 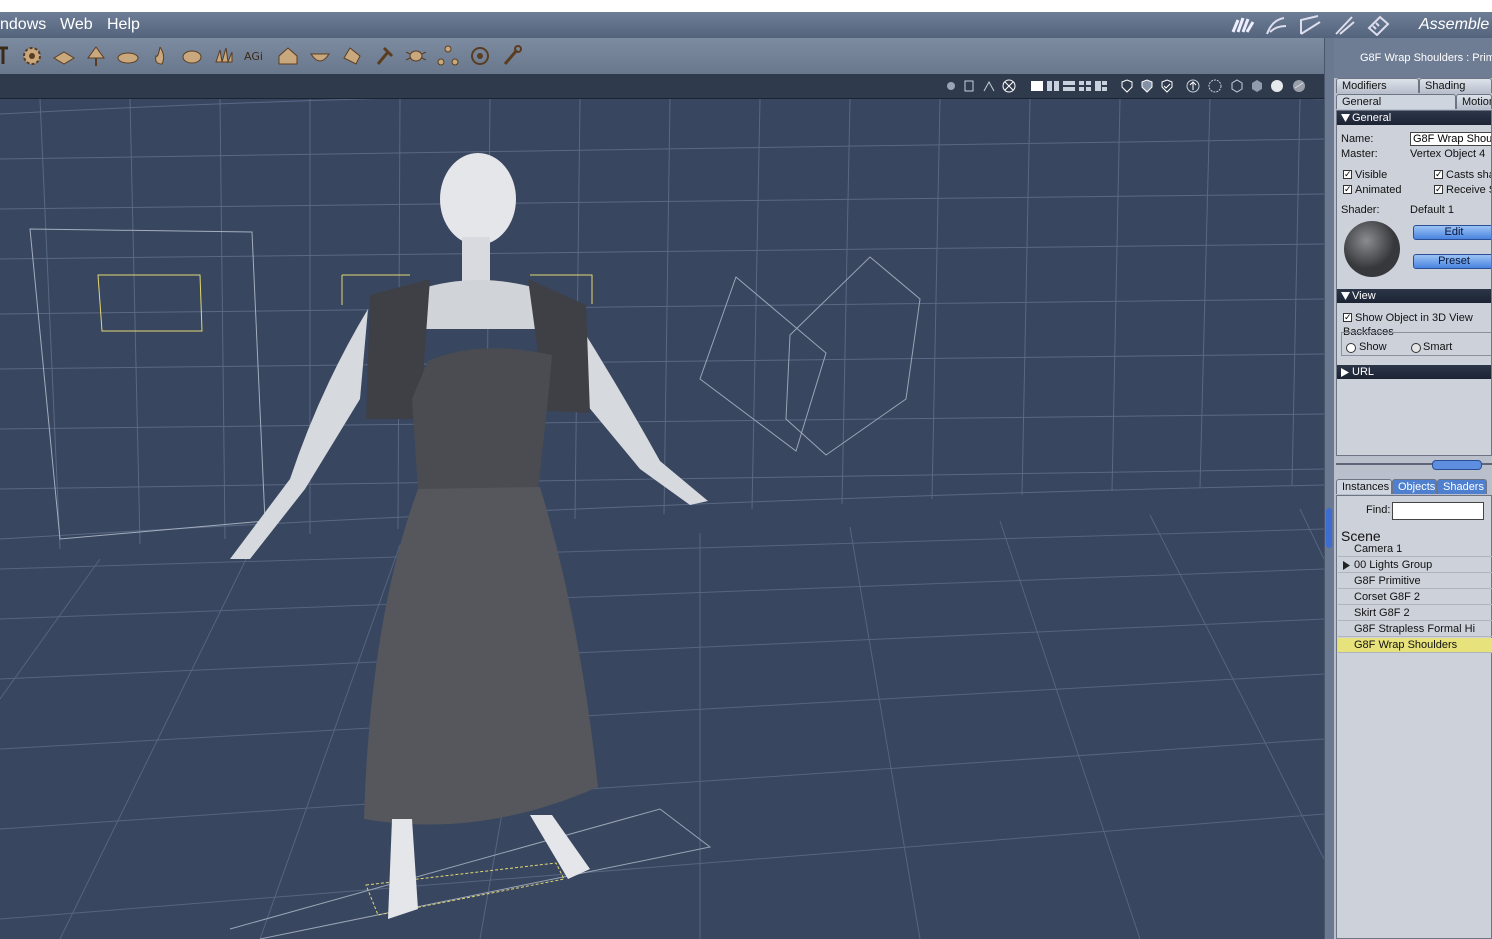 What do you see at coordinates (1450, 139) in the screenshot?
I see `name-field: G8F Wrap Shou` at bounding box center [1450, 139].